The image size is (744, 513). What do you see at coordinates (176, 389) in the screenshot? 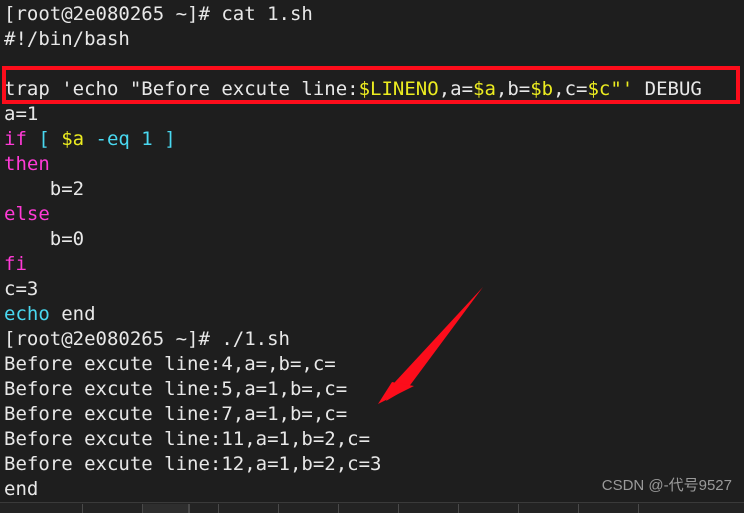
I see `output-text-5: Before excute line:5,a=1,b=,c=` at bounding box center [176, 389].